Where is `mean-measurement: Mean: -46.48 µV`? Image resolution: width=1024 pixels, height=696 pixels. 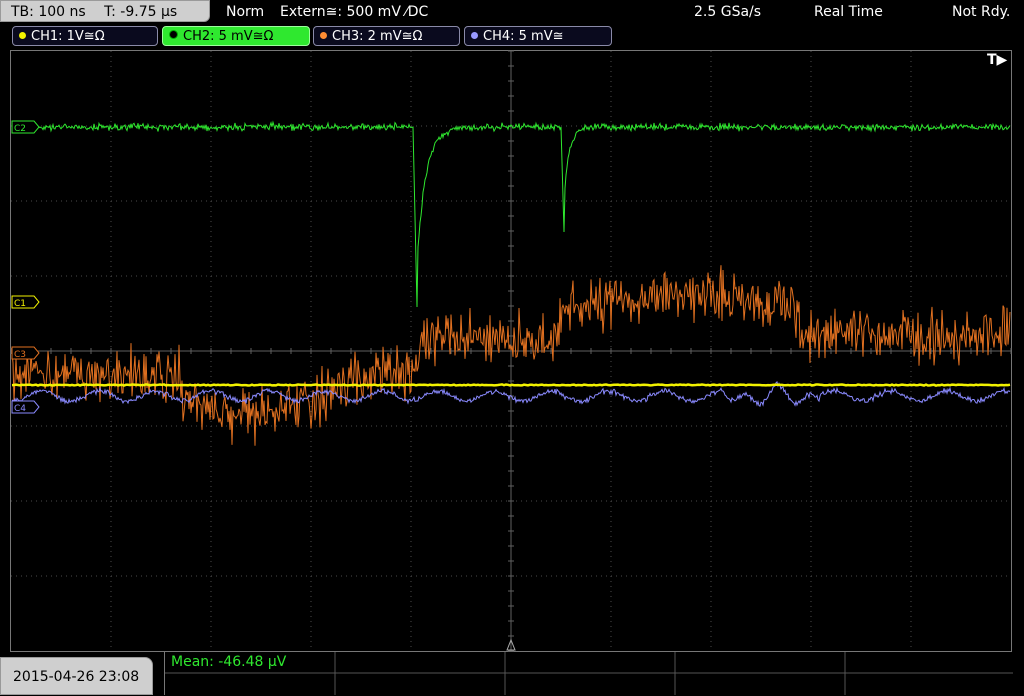 mean-measurement: Mean: -46.48 µV is located at coordinates (229, 662).